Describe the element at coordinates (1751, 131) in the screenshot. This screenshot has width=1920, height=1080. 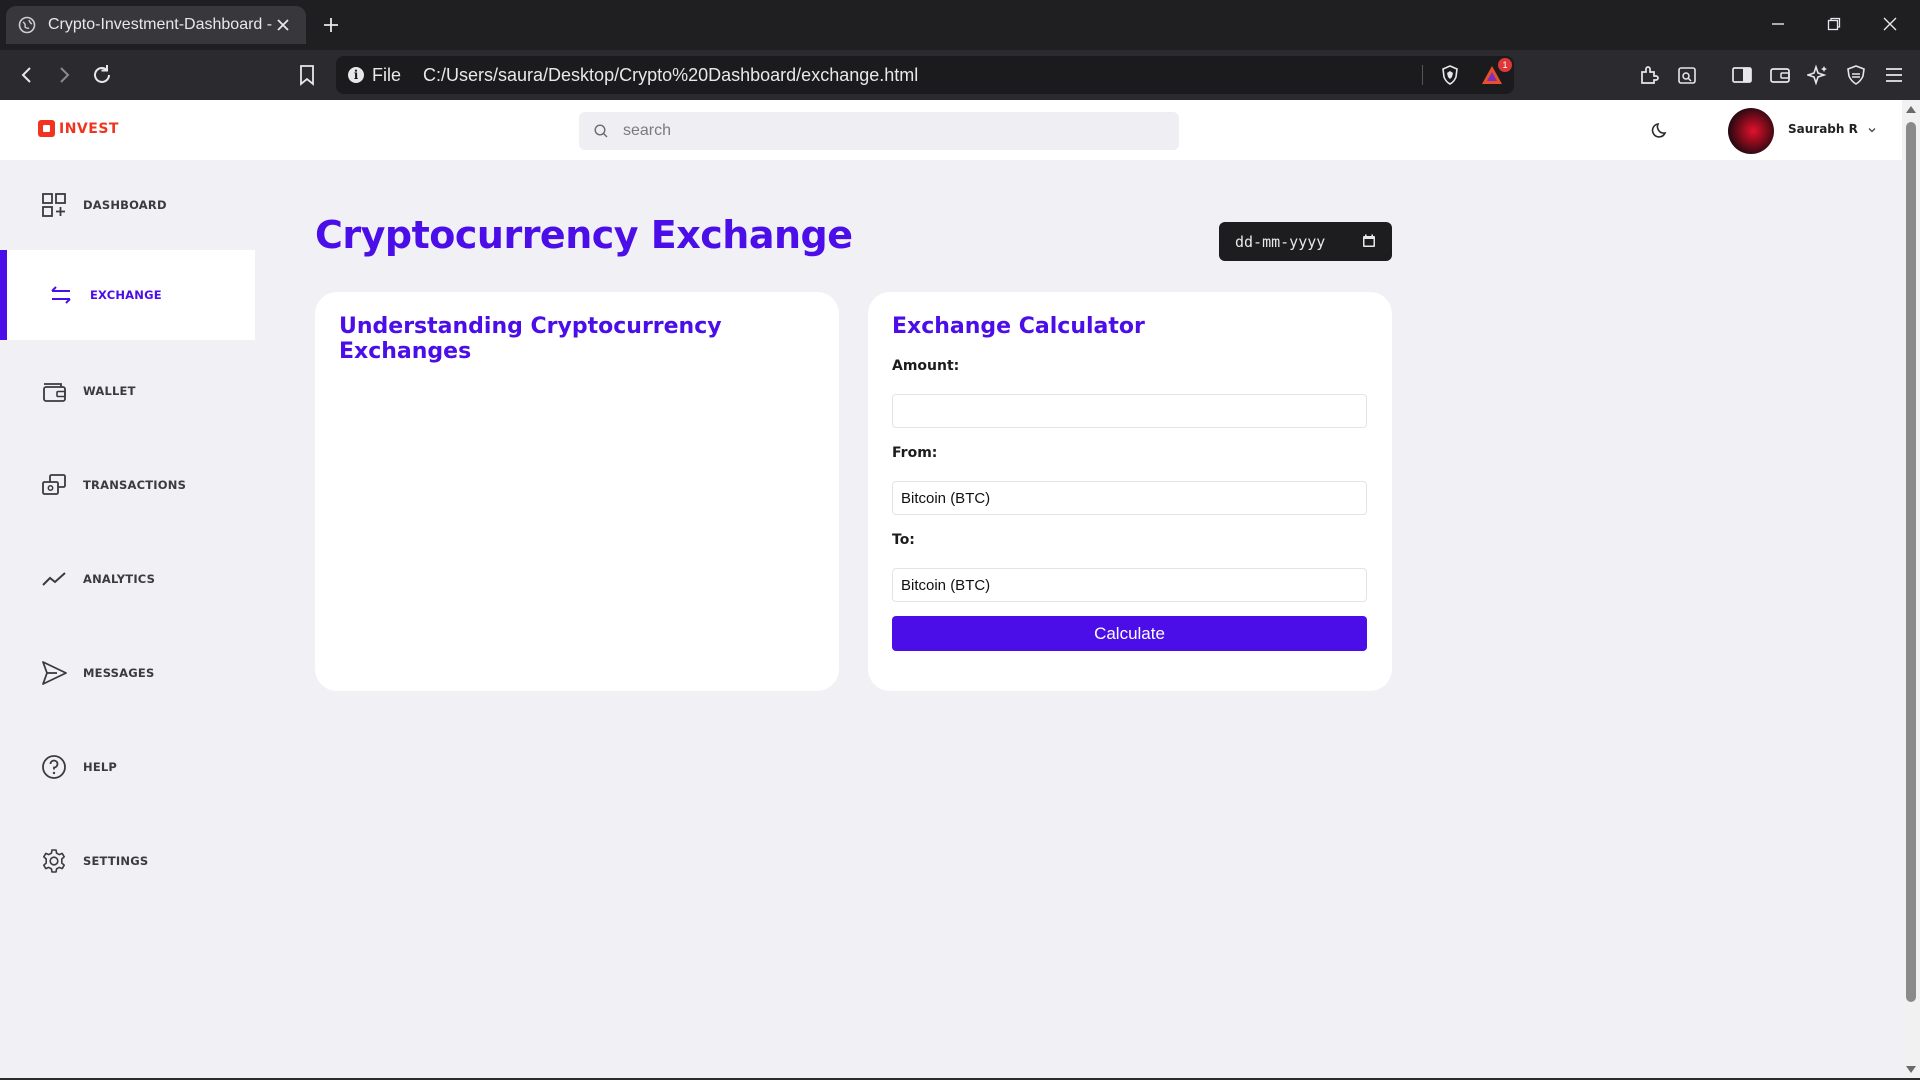
I see `avatar` at that location.